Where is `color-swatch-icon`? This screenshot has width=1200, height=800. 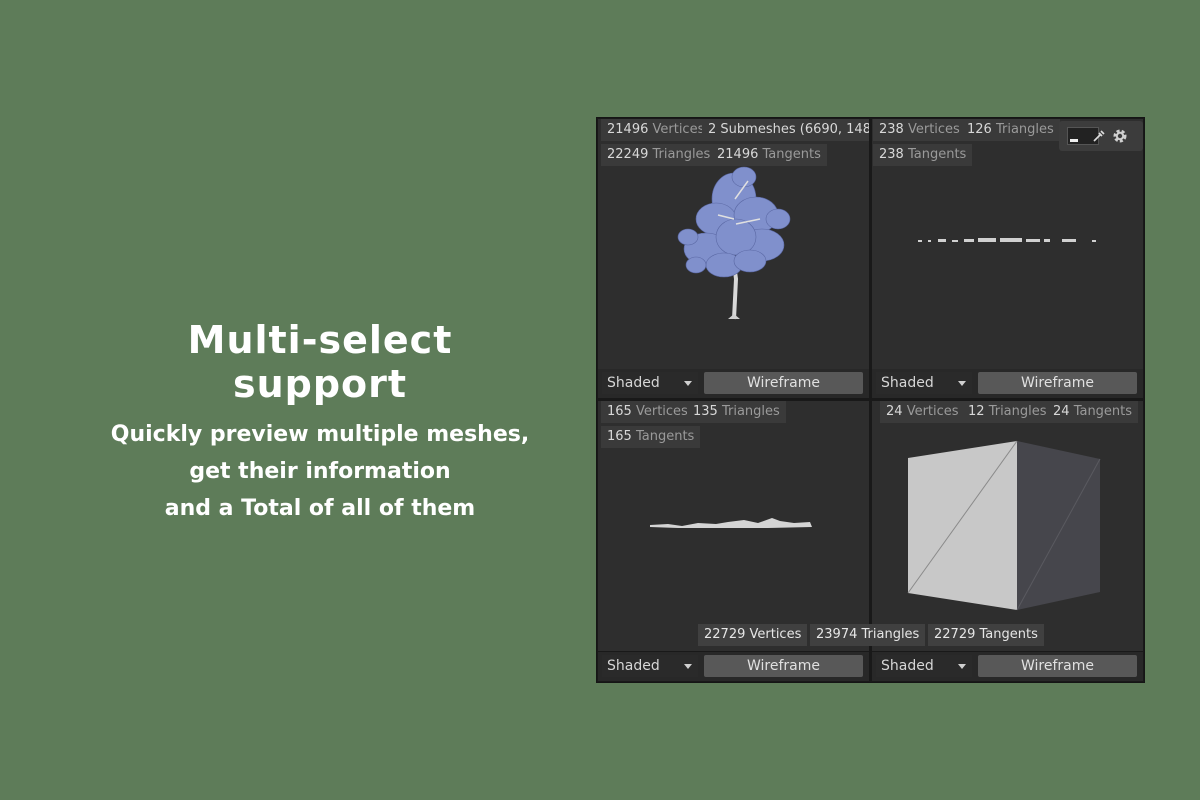
color-swatch-icon is located at coordinates (1086, 136).